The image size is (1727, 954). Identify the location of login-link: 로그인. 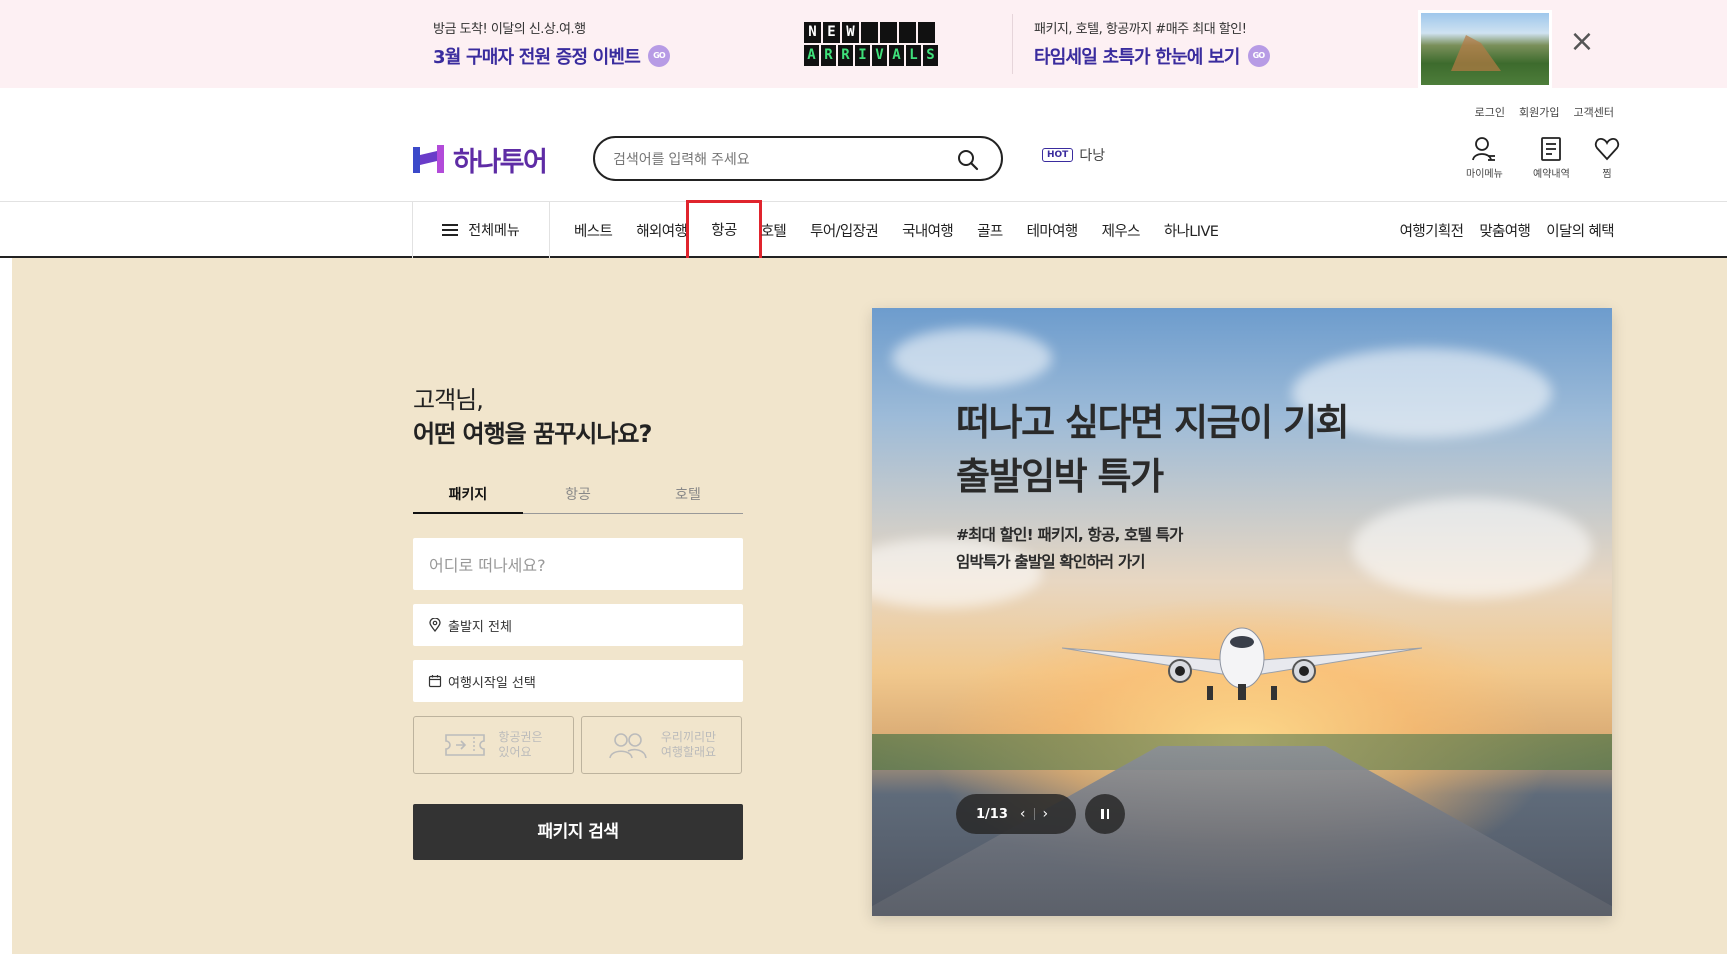
(1490, 112).